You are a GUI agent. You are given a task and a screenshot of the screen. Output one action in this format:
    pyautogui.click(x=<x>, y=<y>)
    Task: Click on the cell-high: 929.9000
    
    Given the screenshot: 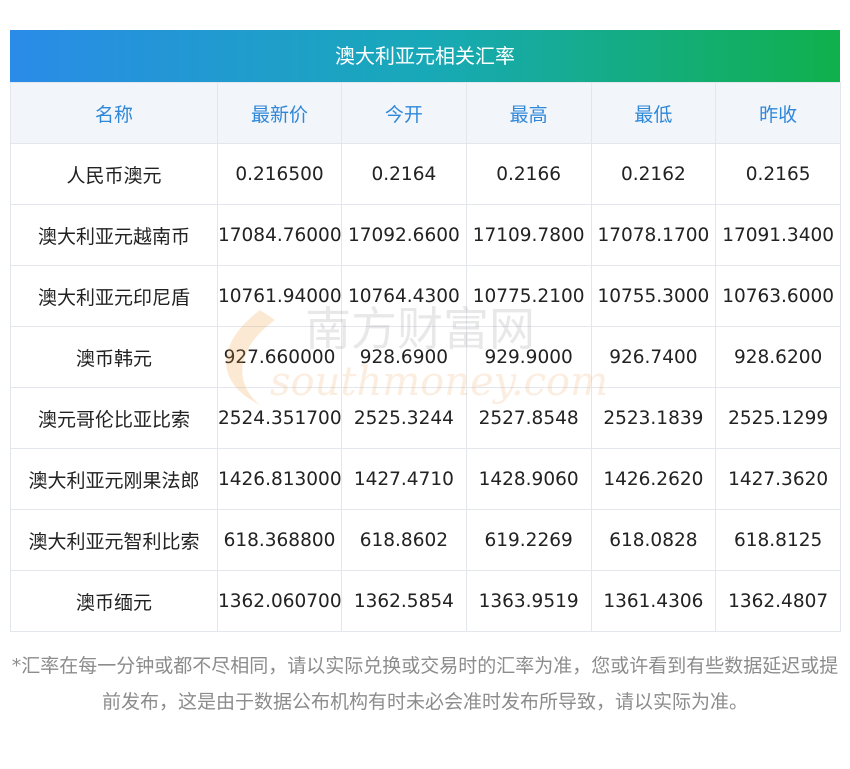 What is the action you would take?
    pyautogui.click(x=528, y=357)
    